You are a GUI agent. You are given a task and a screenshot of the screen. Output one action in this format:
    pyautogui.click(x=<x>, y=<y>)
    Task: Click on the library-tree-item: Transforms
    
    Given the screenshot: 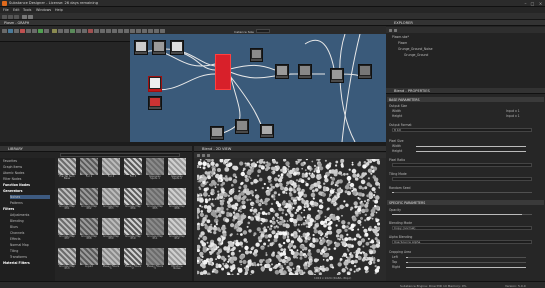 What is the action you would take?
    pyautogui.click(x=18, y=257)
    